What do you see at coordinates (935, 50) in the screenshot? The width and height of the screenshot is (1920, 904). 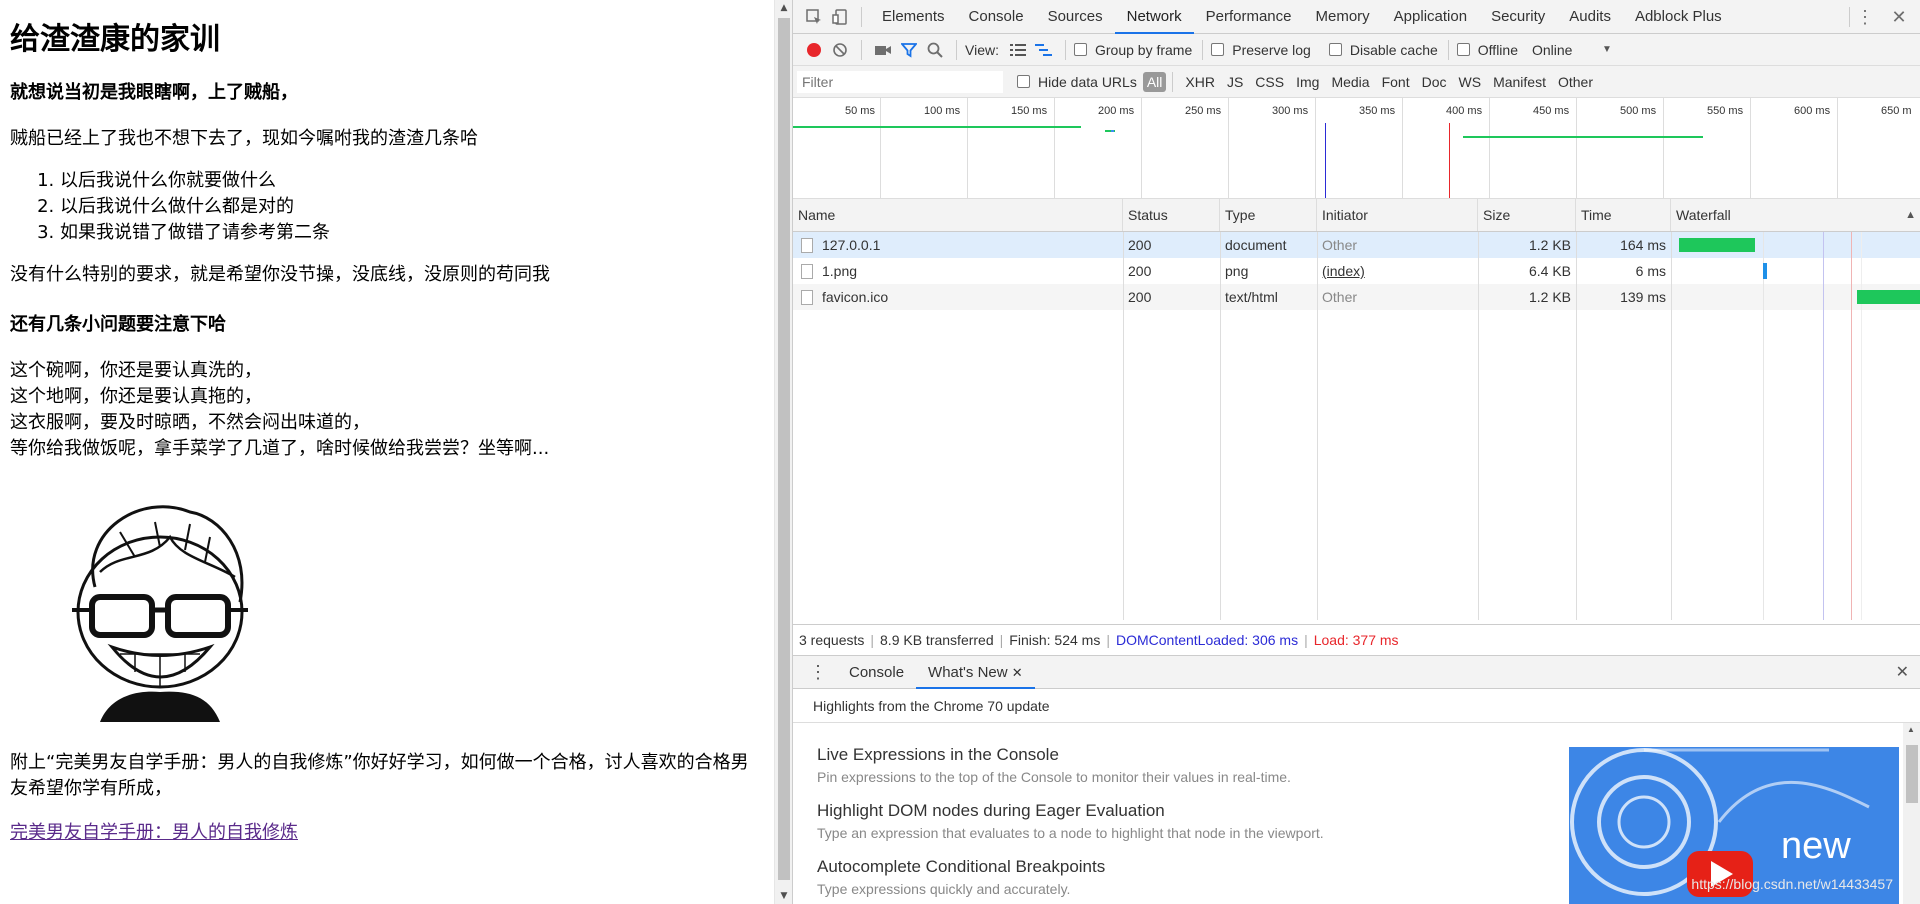 I see `search-icon` at bounding box center [935, 50].